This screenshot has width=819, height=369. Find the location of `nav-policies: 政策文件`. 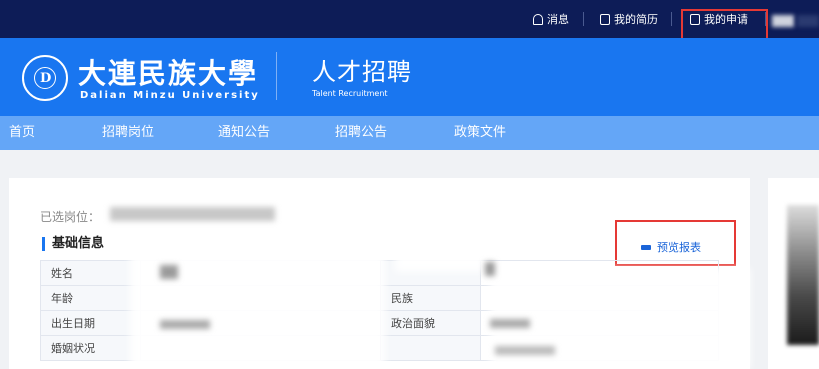

nav-policies: 政策文件 is located at coordinates (480, 133).